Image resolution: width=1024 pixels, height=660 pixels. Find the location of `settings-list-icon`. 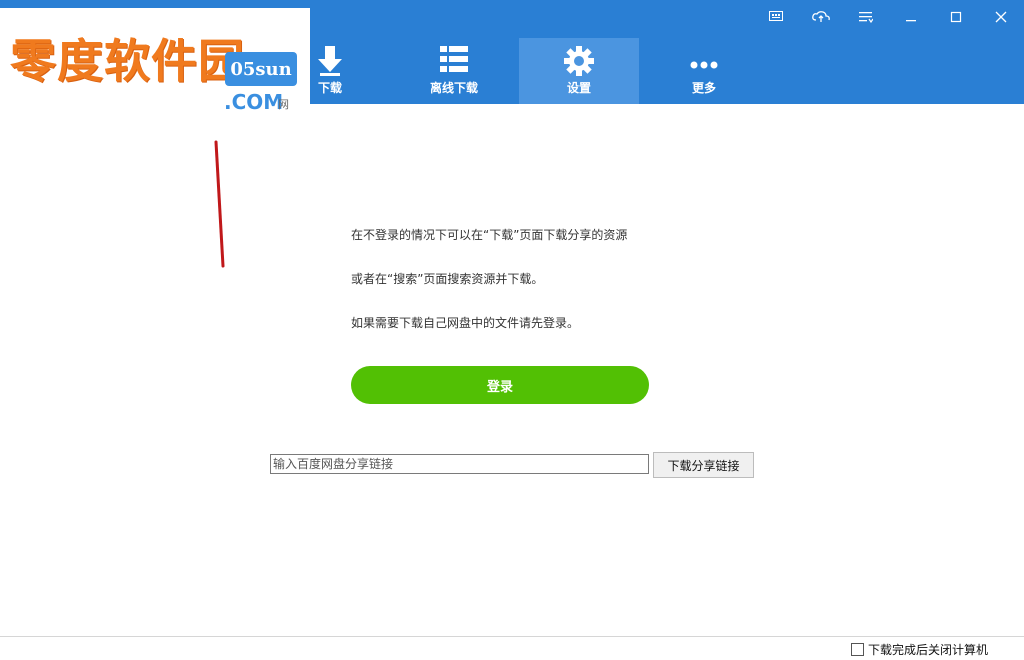

settings-list-icon is located at coordinates (866, 17).